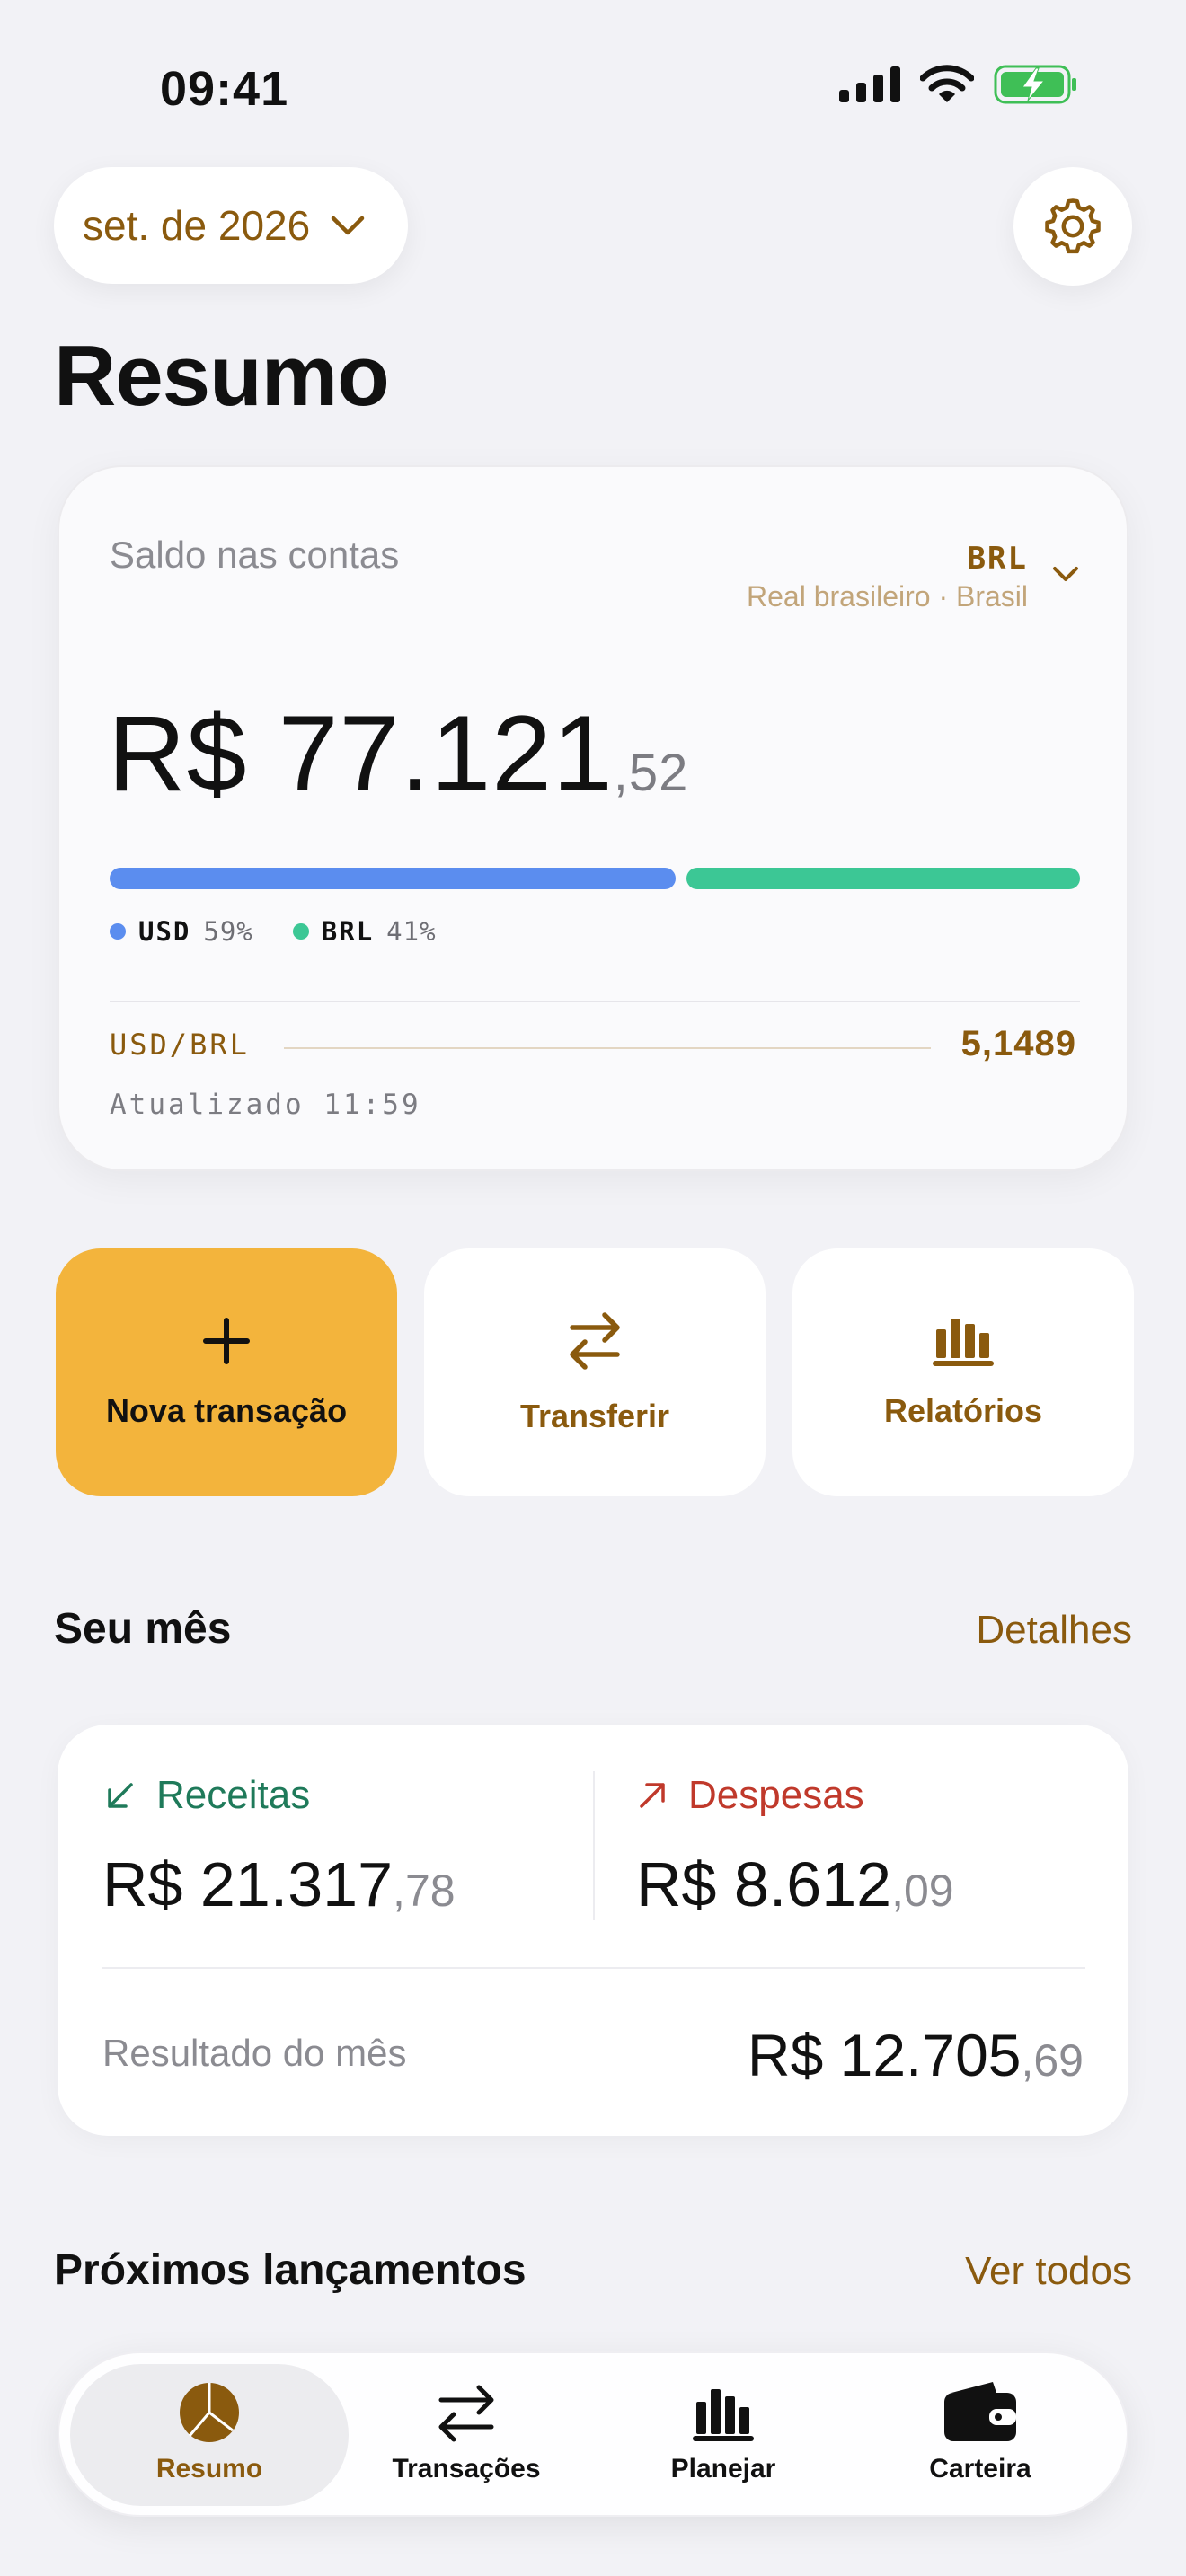 The width and height of the screenshot is (1186, 2576). I want to click on income-label: Receitas, so click(207, 1795).